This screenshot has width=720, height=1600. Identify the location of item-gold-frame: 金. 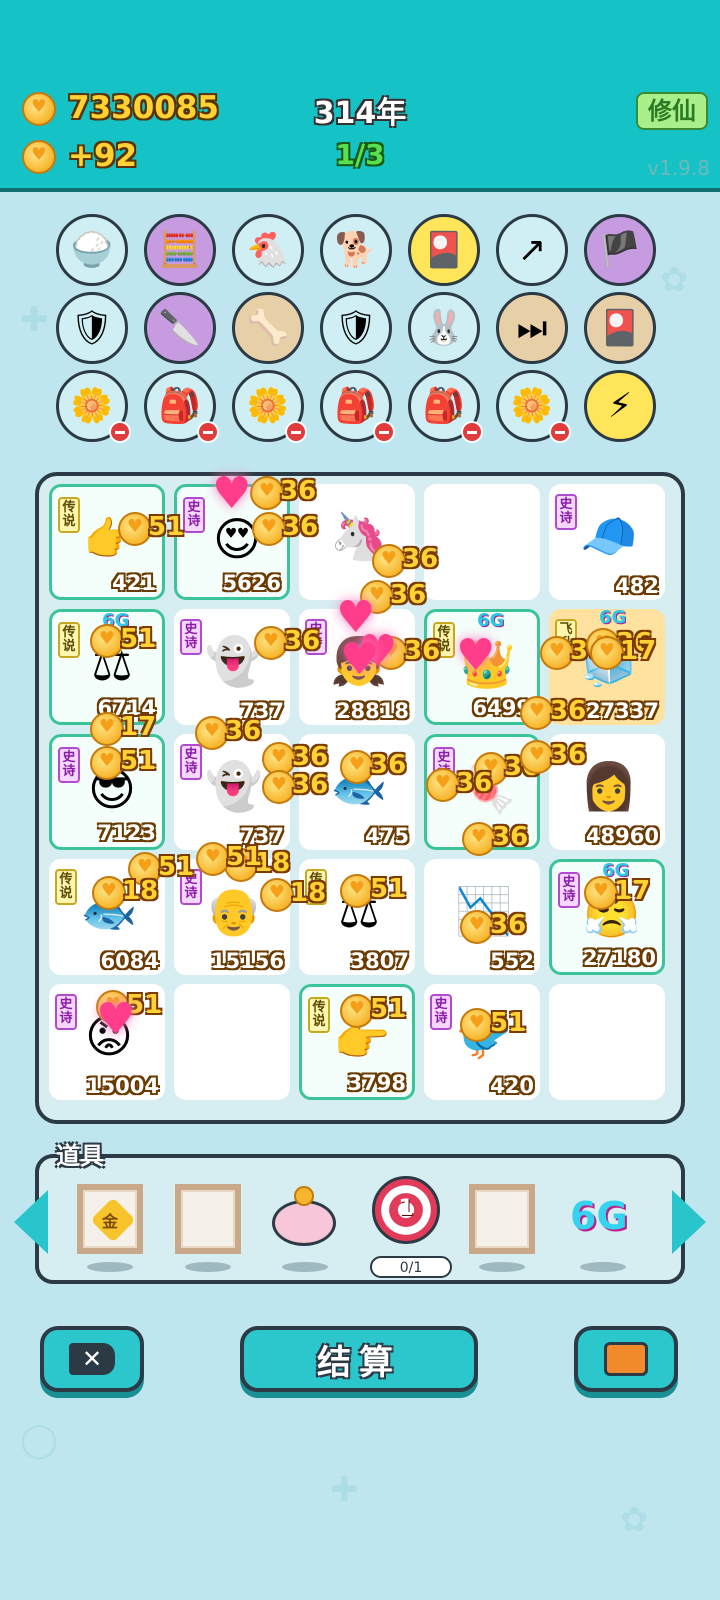
(110, 1219).